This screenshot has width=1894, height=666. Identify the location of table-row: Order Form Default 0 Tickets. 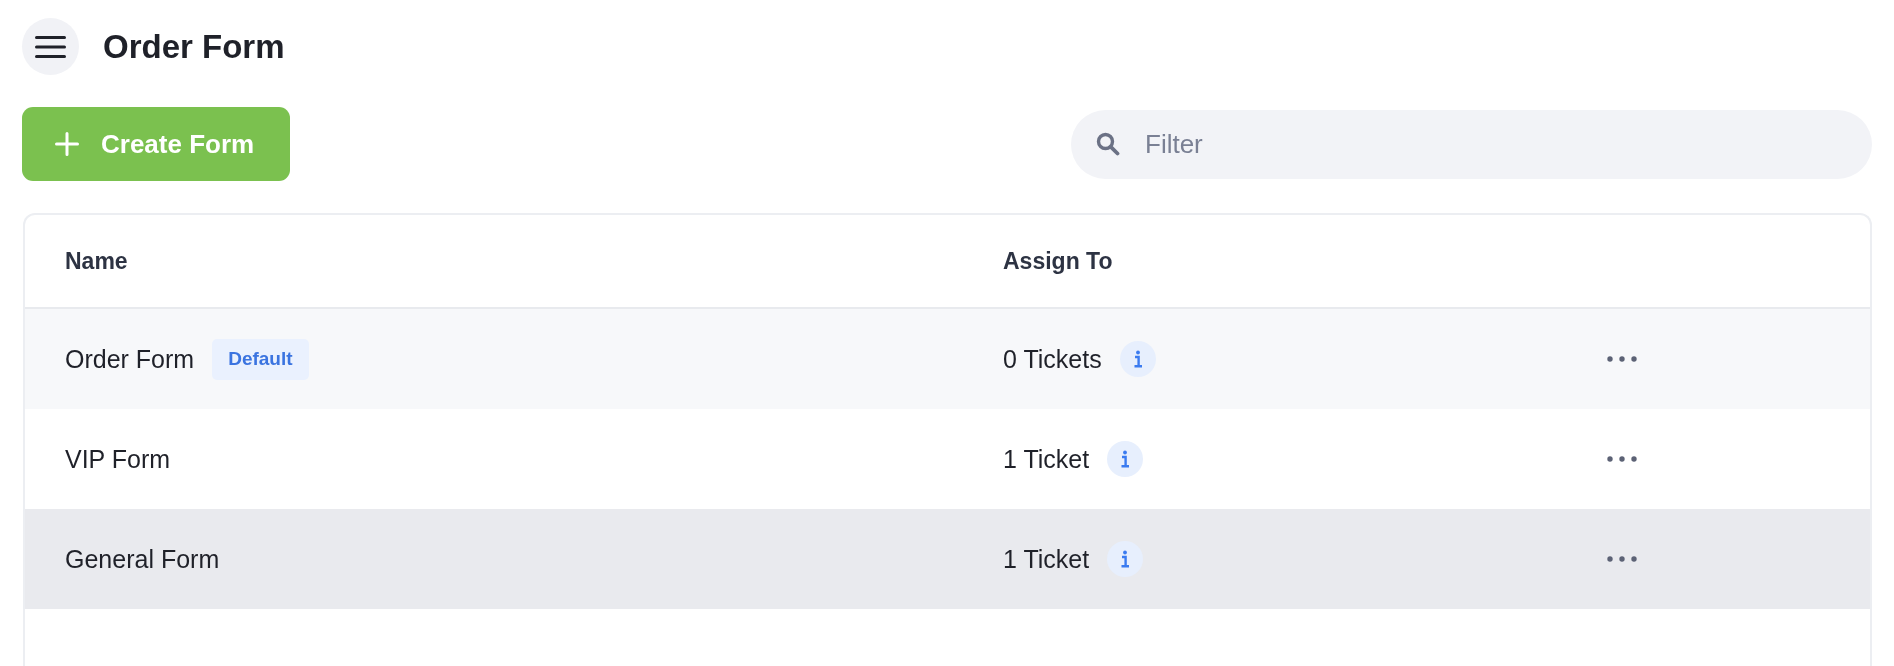
(947, 359).